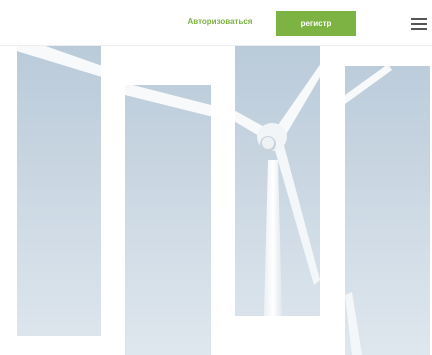 The height and width of the screenshot is (355, 432). Describe the element at coordinates (316, 23) in the screenshot. I see `register-button: регистр` at that location.